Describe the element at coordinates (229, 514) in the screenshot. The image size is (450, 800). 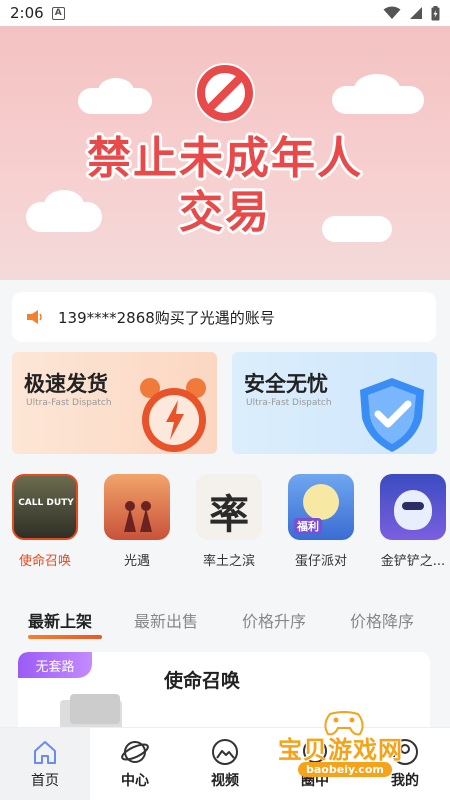
I see `slg-icon-text: 率` at that location.